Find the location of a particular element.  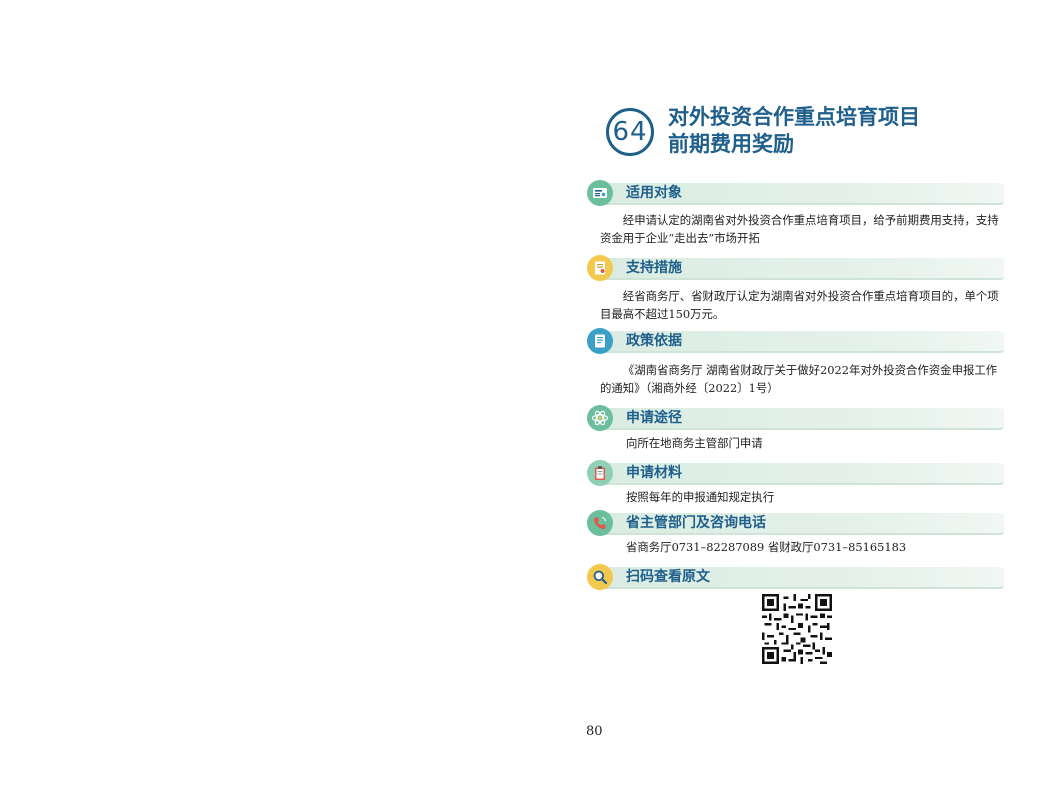

section-body-application-channel: 向所在地商务主管部门申请 is located at coordinates (694, 443).